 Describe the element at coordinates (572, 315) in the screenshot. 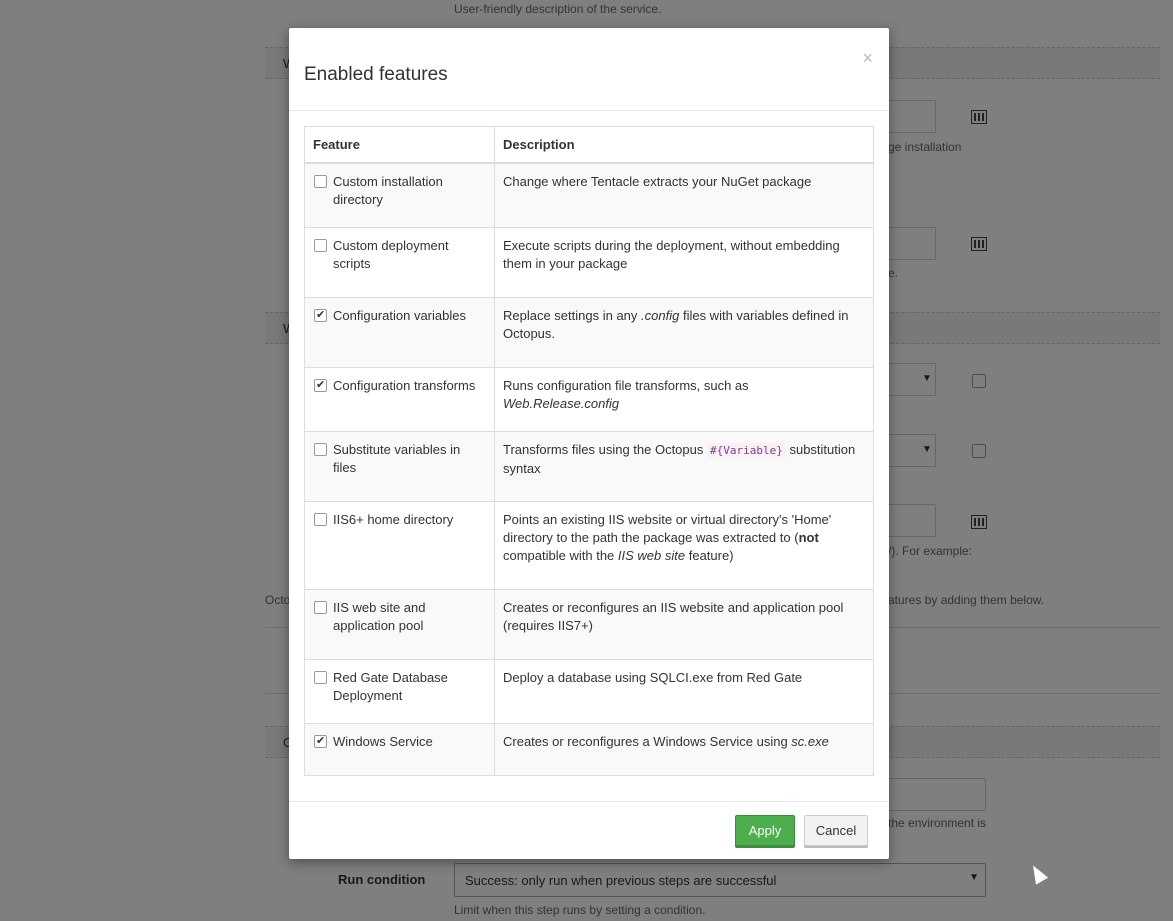

I see `description-pre: Replace settings in any` at that location.